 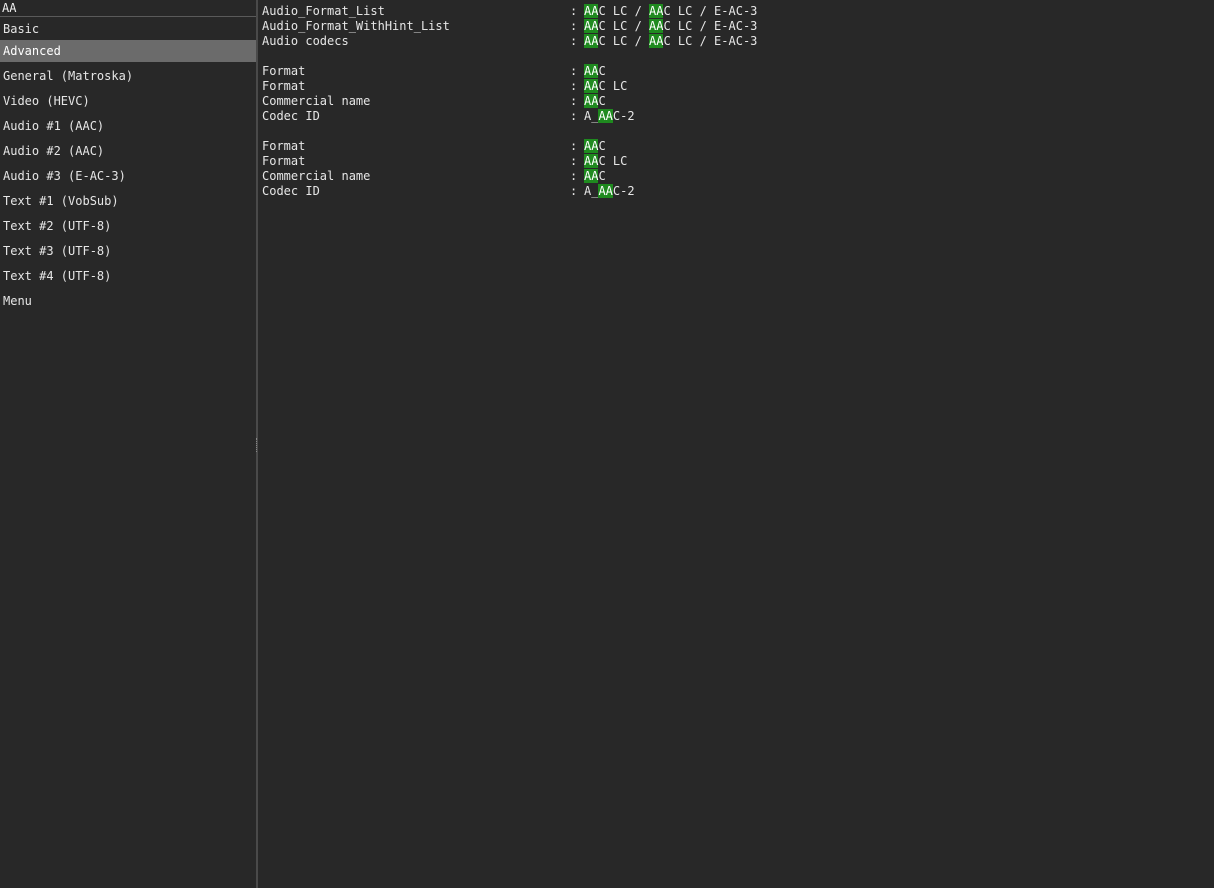 What do you see at coordinates (356, 26) in the screenshot?
I see `info-key: Audio_Format_WithHint_List` at bounding box center [356, 26].